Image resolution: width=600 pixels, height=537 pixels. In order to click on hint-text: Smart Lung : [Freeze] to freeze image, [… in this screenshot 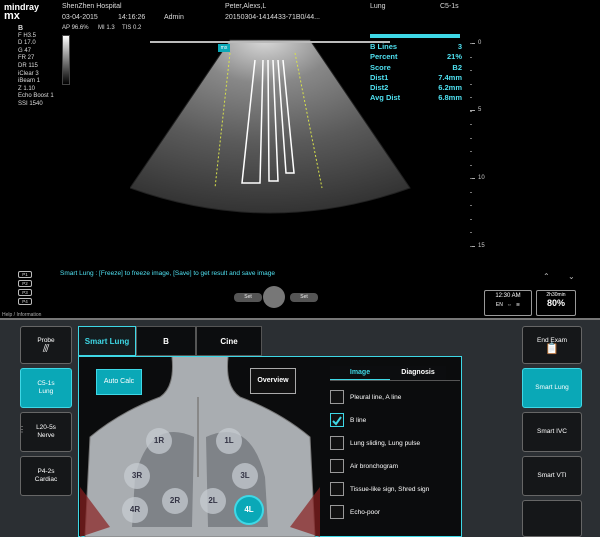, I will do `click(167, 273)`.